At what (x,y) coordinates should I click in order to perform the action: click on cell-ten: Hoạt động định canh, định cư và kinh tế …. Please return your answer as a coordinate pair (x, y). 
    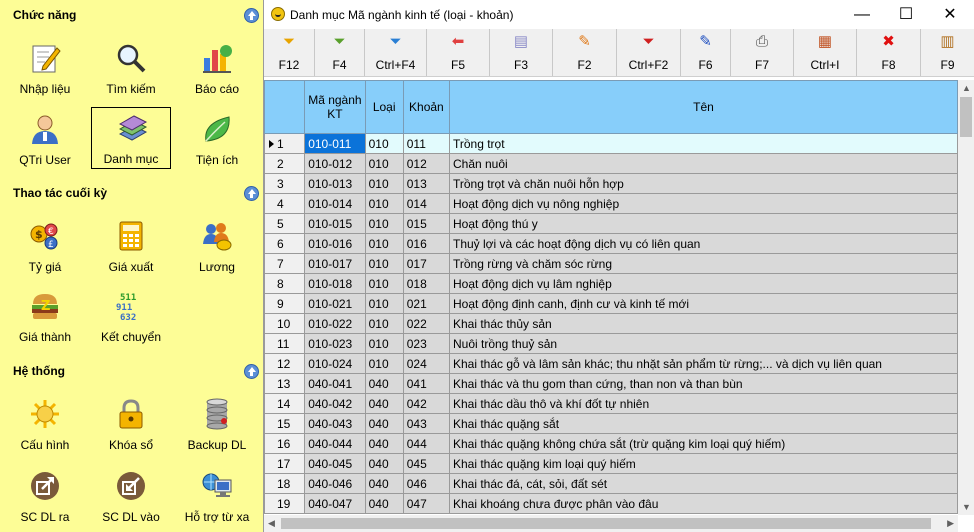
    Looking at the image, I should click on (703, 303).